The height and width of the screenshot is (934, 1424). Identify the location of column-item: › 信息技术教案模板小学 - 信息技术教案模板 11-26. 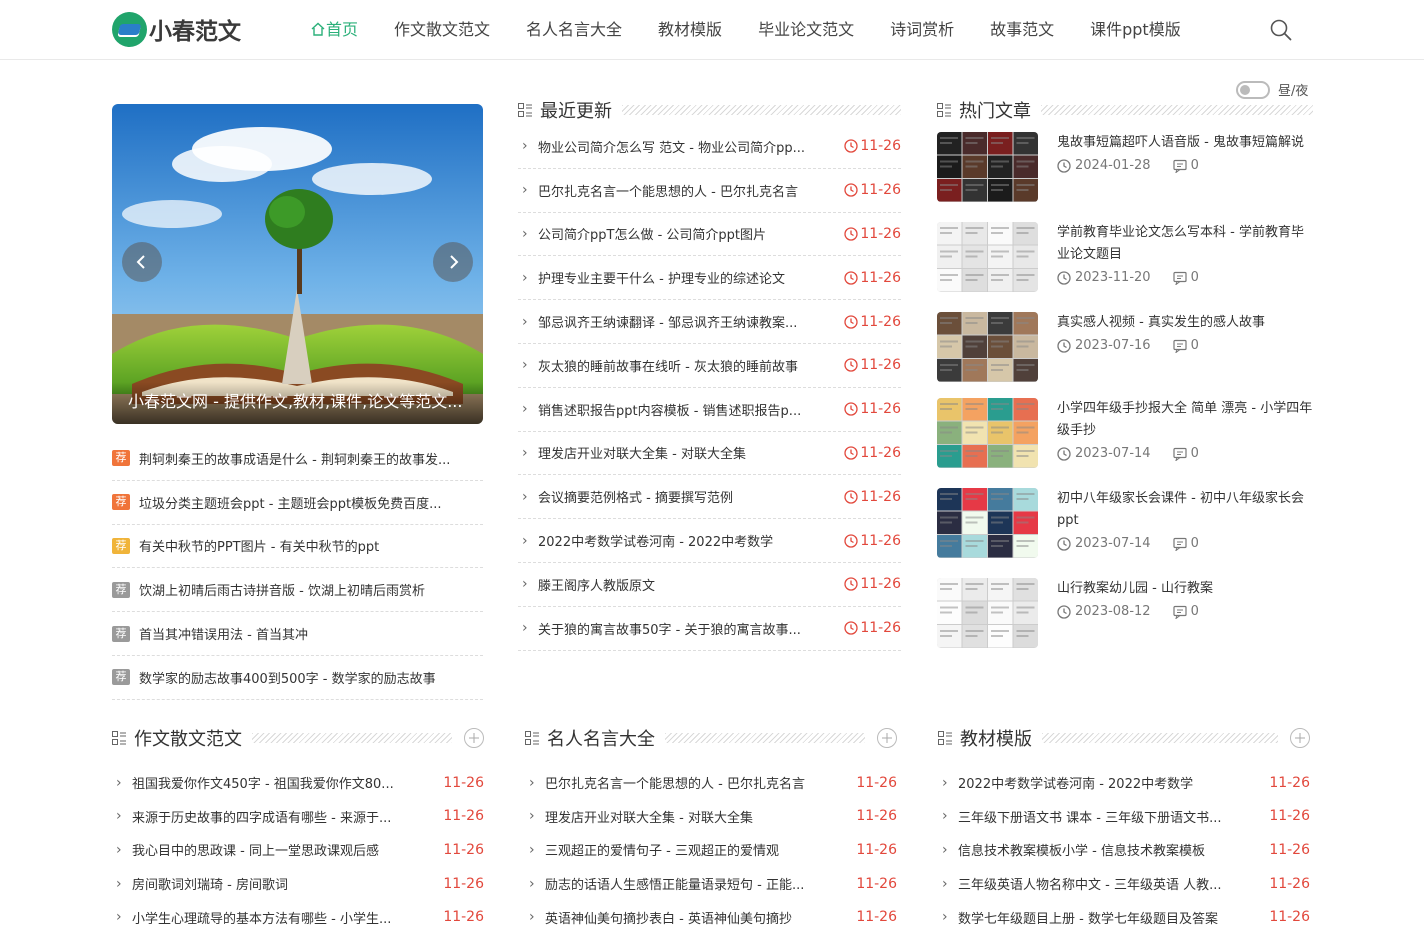
(1124, 850).